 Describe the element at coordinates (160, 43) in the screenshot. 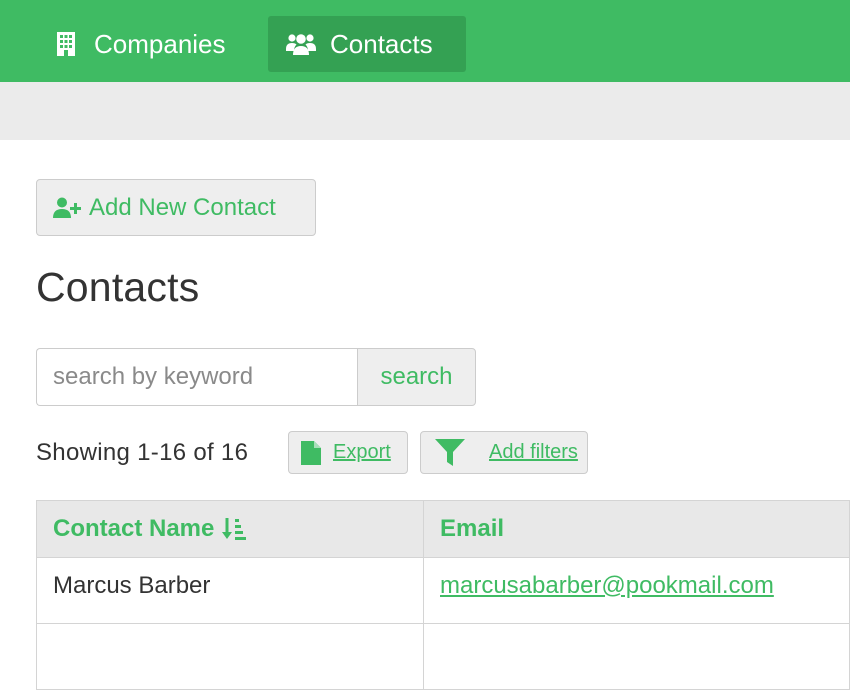

I see `nav-companies-label: Companies` at that location.